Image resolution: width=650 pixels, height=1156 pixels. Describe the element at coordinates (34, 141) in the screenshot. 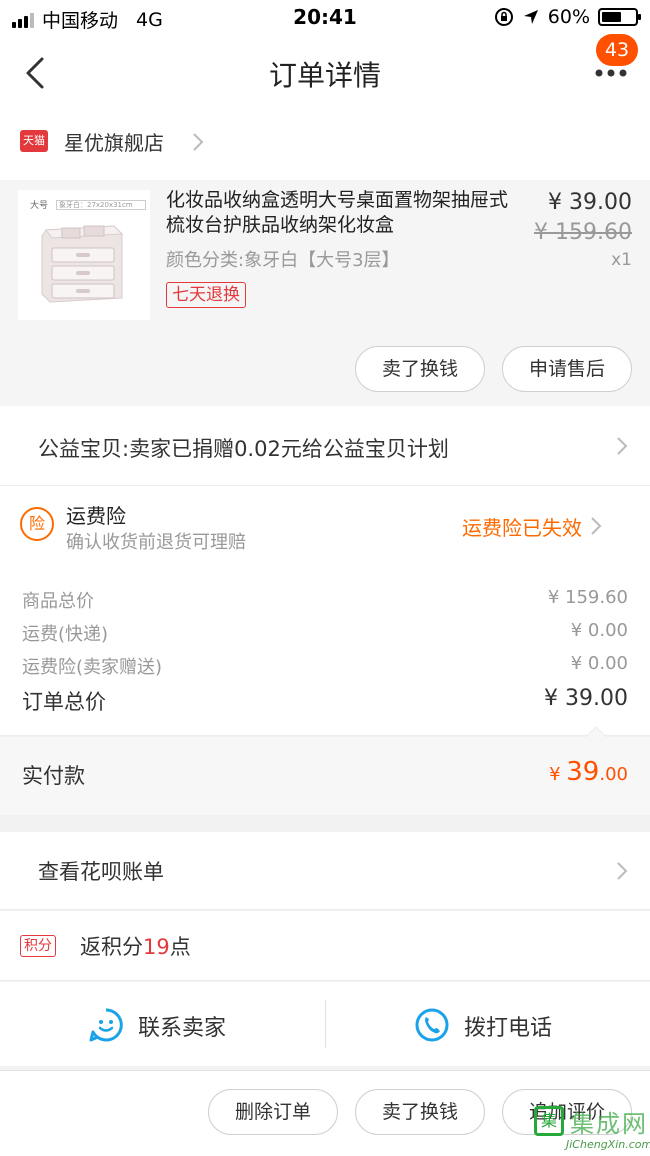

I see `tmall-logo: 天猫` at that location.